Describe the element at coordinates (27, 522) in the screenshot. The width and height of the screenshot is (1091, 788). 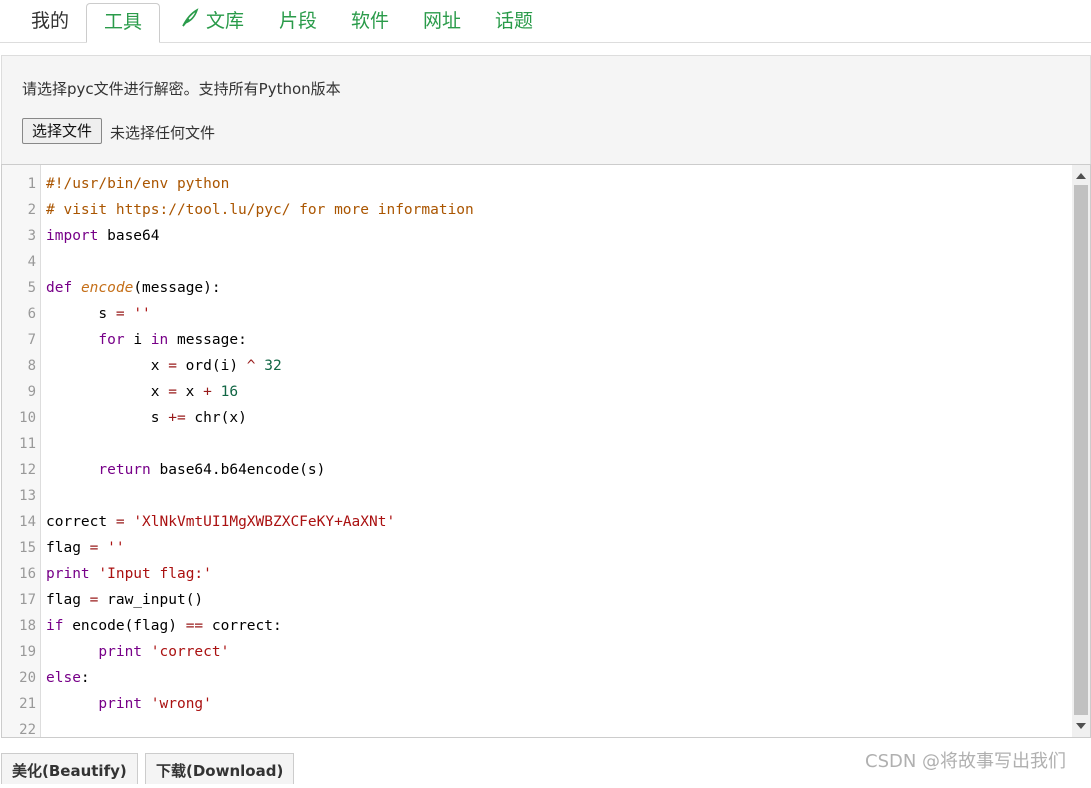
I see `line-number: 14` at that location.